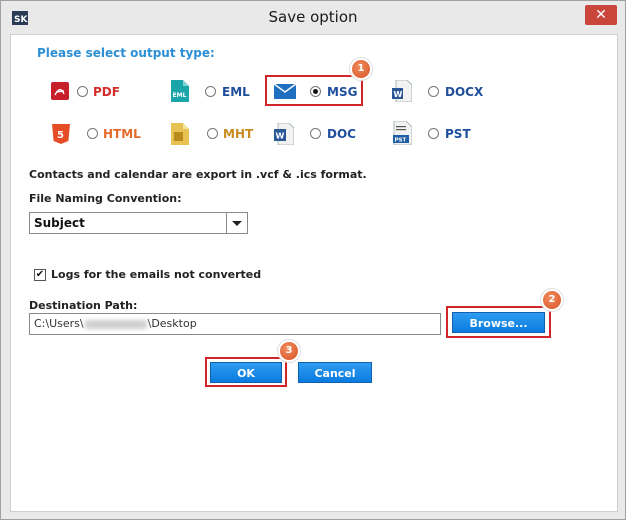 The width and height of the screenshot is (626, 520). I want to click on cancel-button: Cancel, so click(335, 372).